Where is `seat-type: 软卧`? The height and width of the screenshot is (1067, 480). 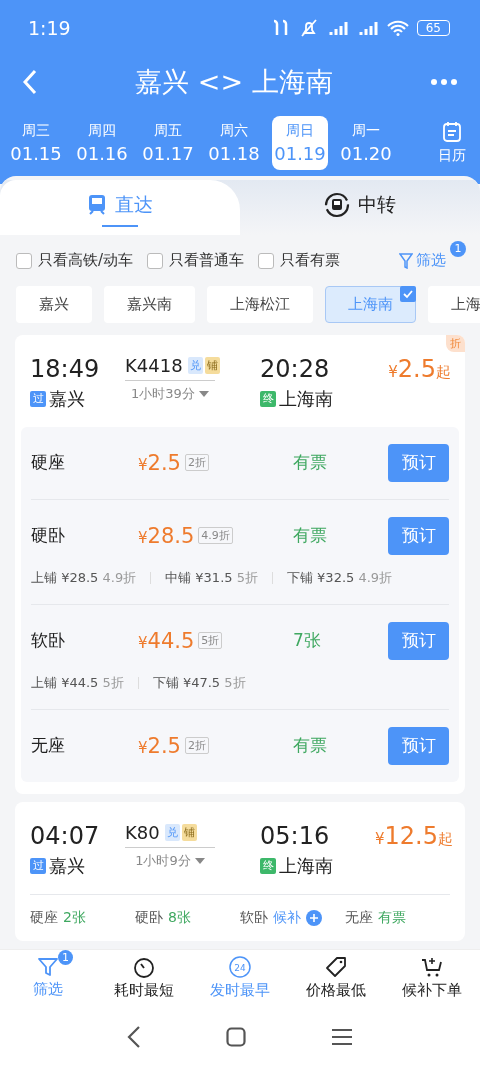
seat-type: 软卧 is located at coordinates (48, 641).